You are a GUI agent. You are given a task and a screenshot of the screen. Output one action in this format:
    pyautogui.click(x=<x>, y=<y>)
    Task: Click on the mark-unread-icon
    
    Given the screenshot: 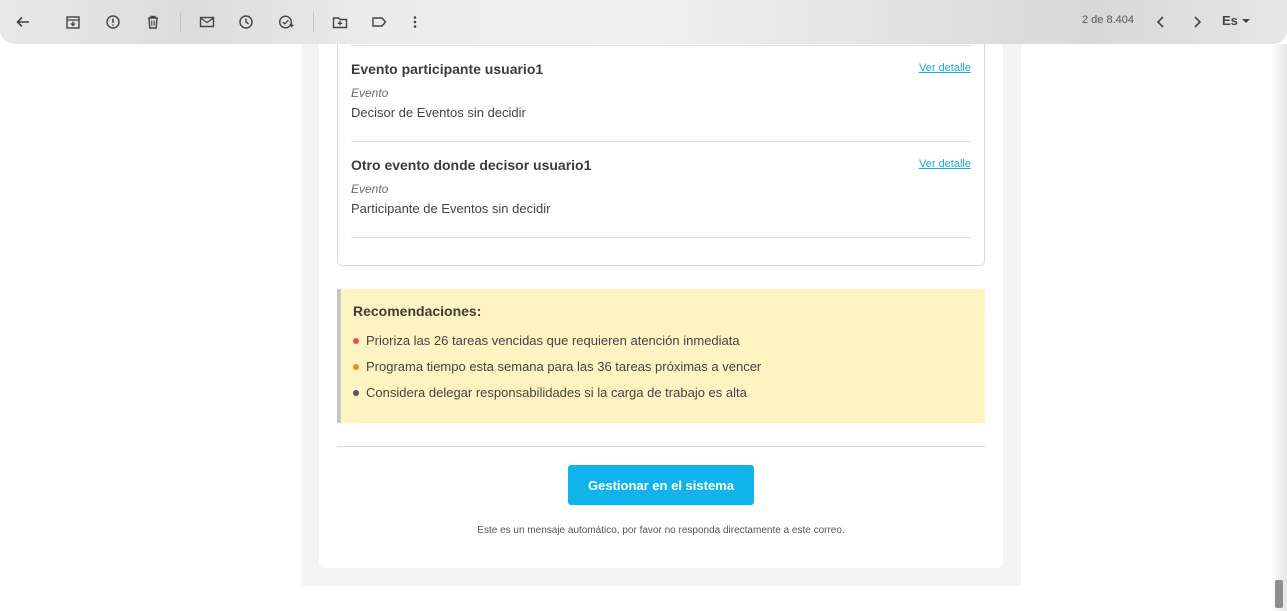 What is the action you would take?
    pyautogui.click(x=207, y=22)
    